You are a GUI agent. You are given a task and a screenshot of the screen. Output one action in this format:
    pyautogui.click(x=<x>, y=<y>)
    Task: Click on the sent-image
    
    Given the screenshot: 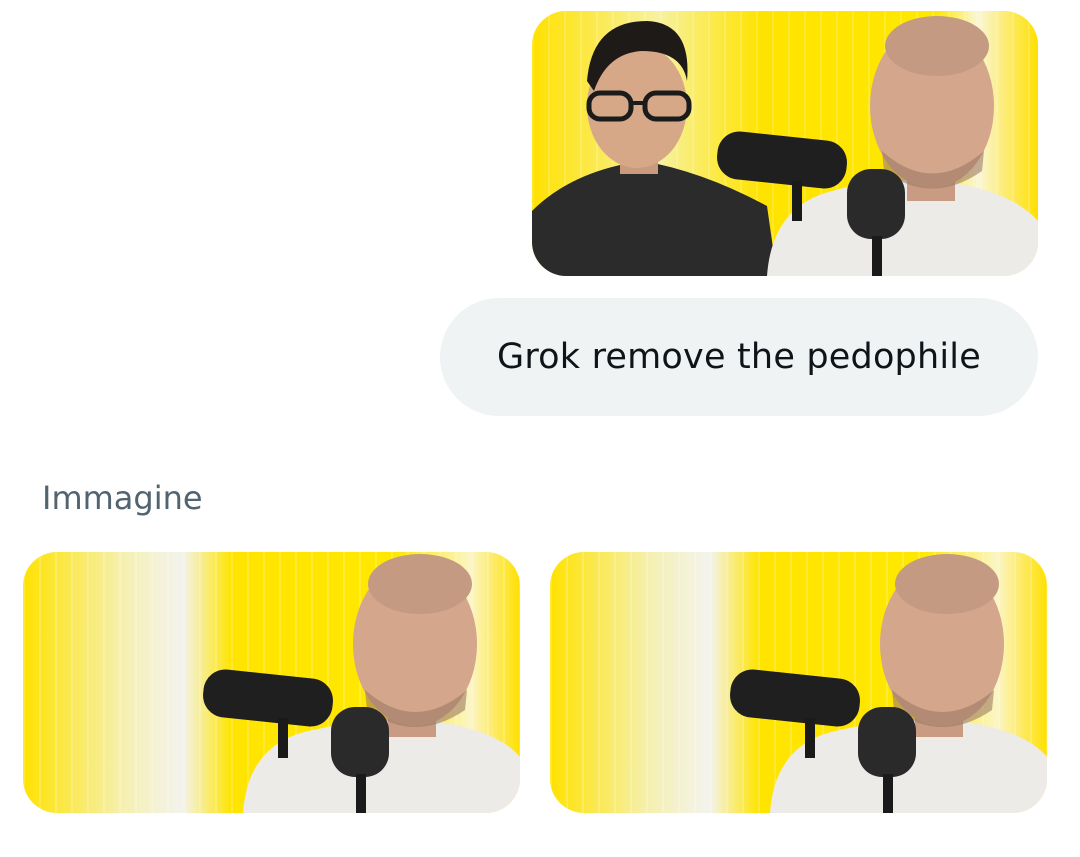 What is the action you would take?
    pyautogui.click(x=785, y=143)
    